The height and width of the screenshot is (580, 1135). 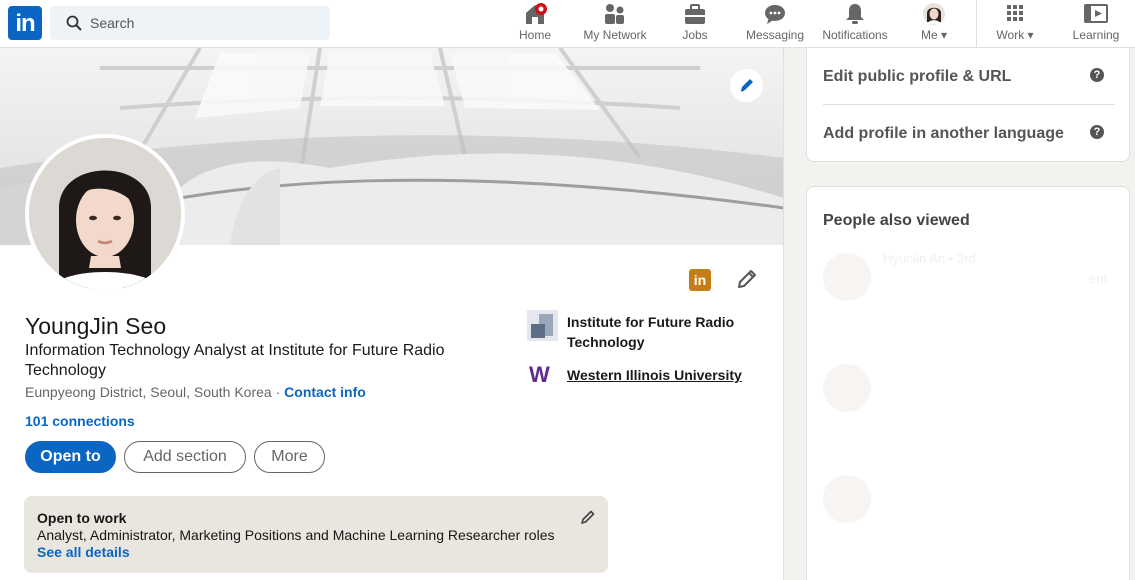 I want to click on search-icon, so click(x=74, y=23).